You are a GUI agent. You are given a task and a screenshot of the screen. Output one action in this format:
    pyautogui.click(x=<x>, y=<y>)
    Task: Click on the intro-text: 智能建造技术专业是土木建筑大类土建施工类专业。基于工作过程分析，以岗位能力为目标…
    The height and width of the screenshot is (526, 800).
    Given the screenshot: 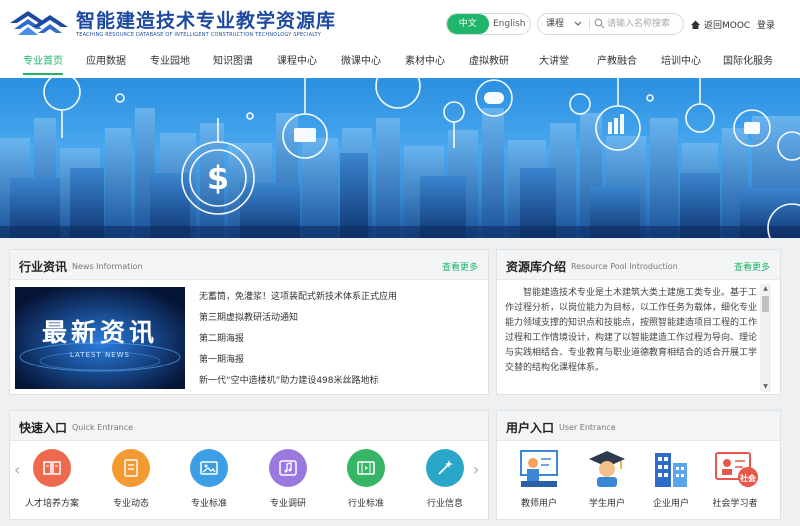 What is the action you would take?
    pyautogui.click(x=631, y=330)
    